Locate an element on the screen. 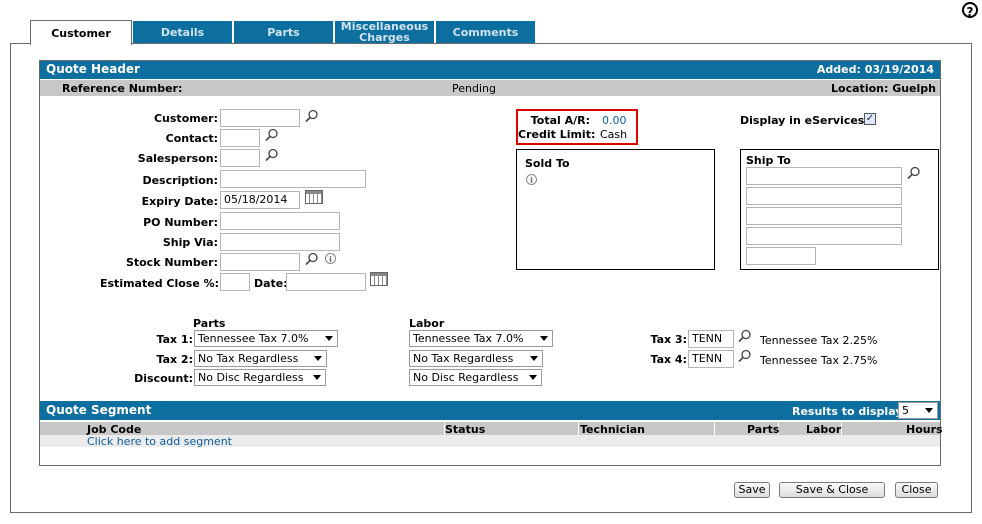 The height and width of the screenshot is (524, 982). parts-tax2-select: No Tax Regardless is located at coordinates (260, 358).